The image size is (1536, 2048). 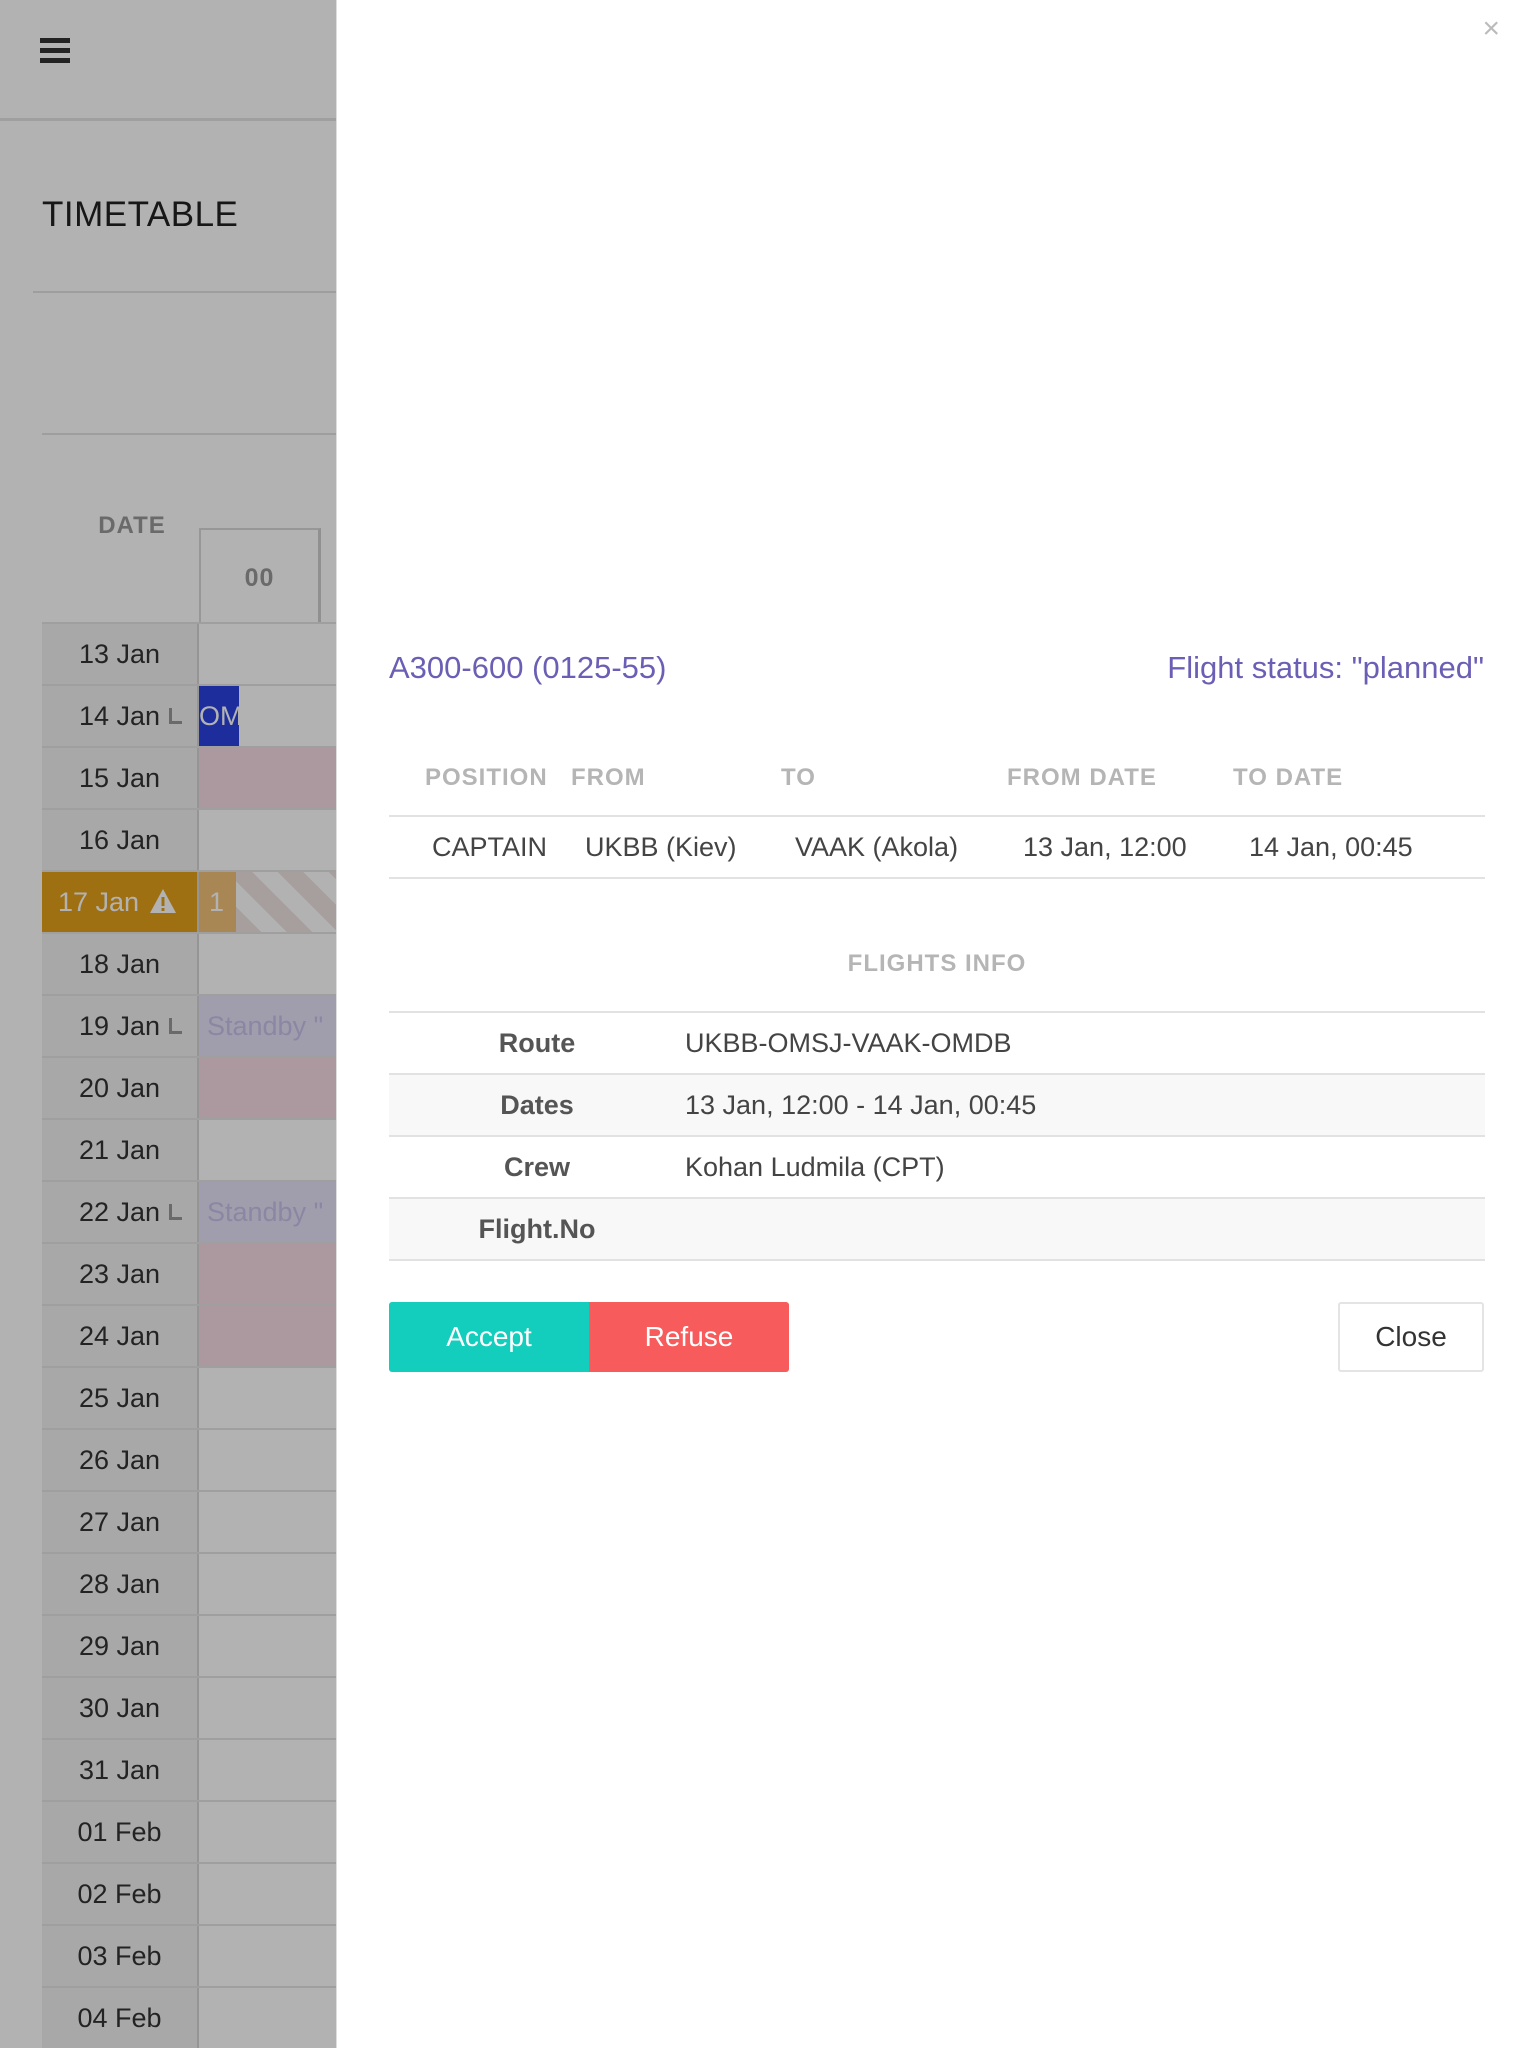 What do you see at coordinates (937, 963) in the screenshot?
I see `flights-info-title: FLIGHTS INFO` at bounding box center [937, 963].